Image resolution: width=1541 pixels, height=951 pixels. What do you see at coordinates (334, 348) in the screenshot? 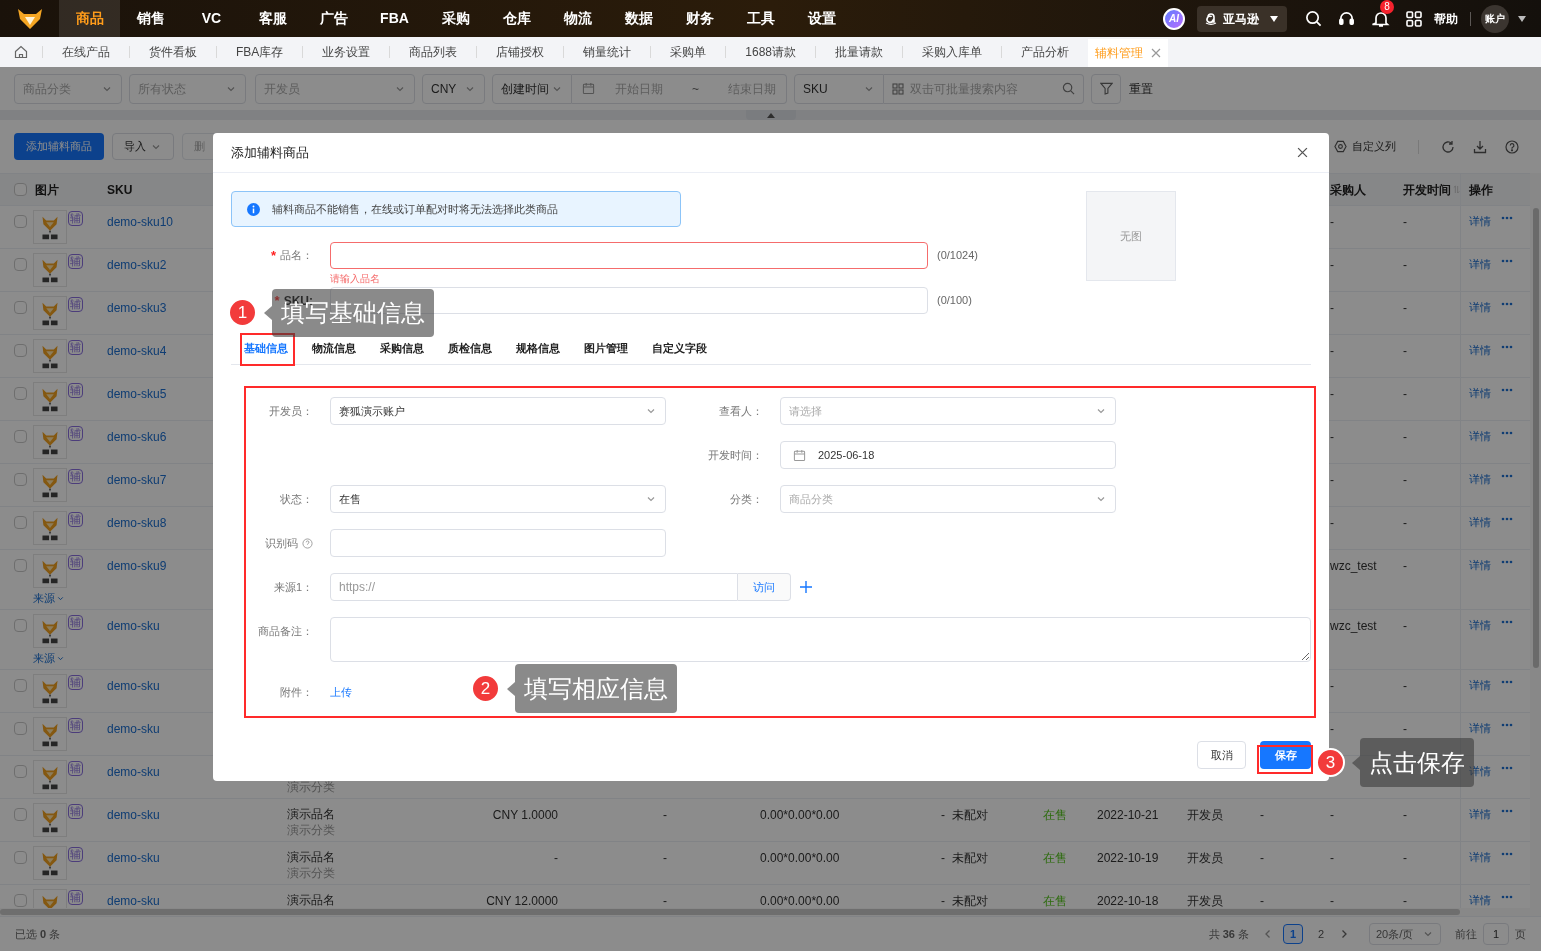
I see `form-tab: 物流信息` at bounding box center [334, 348].